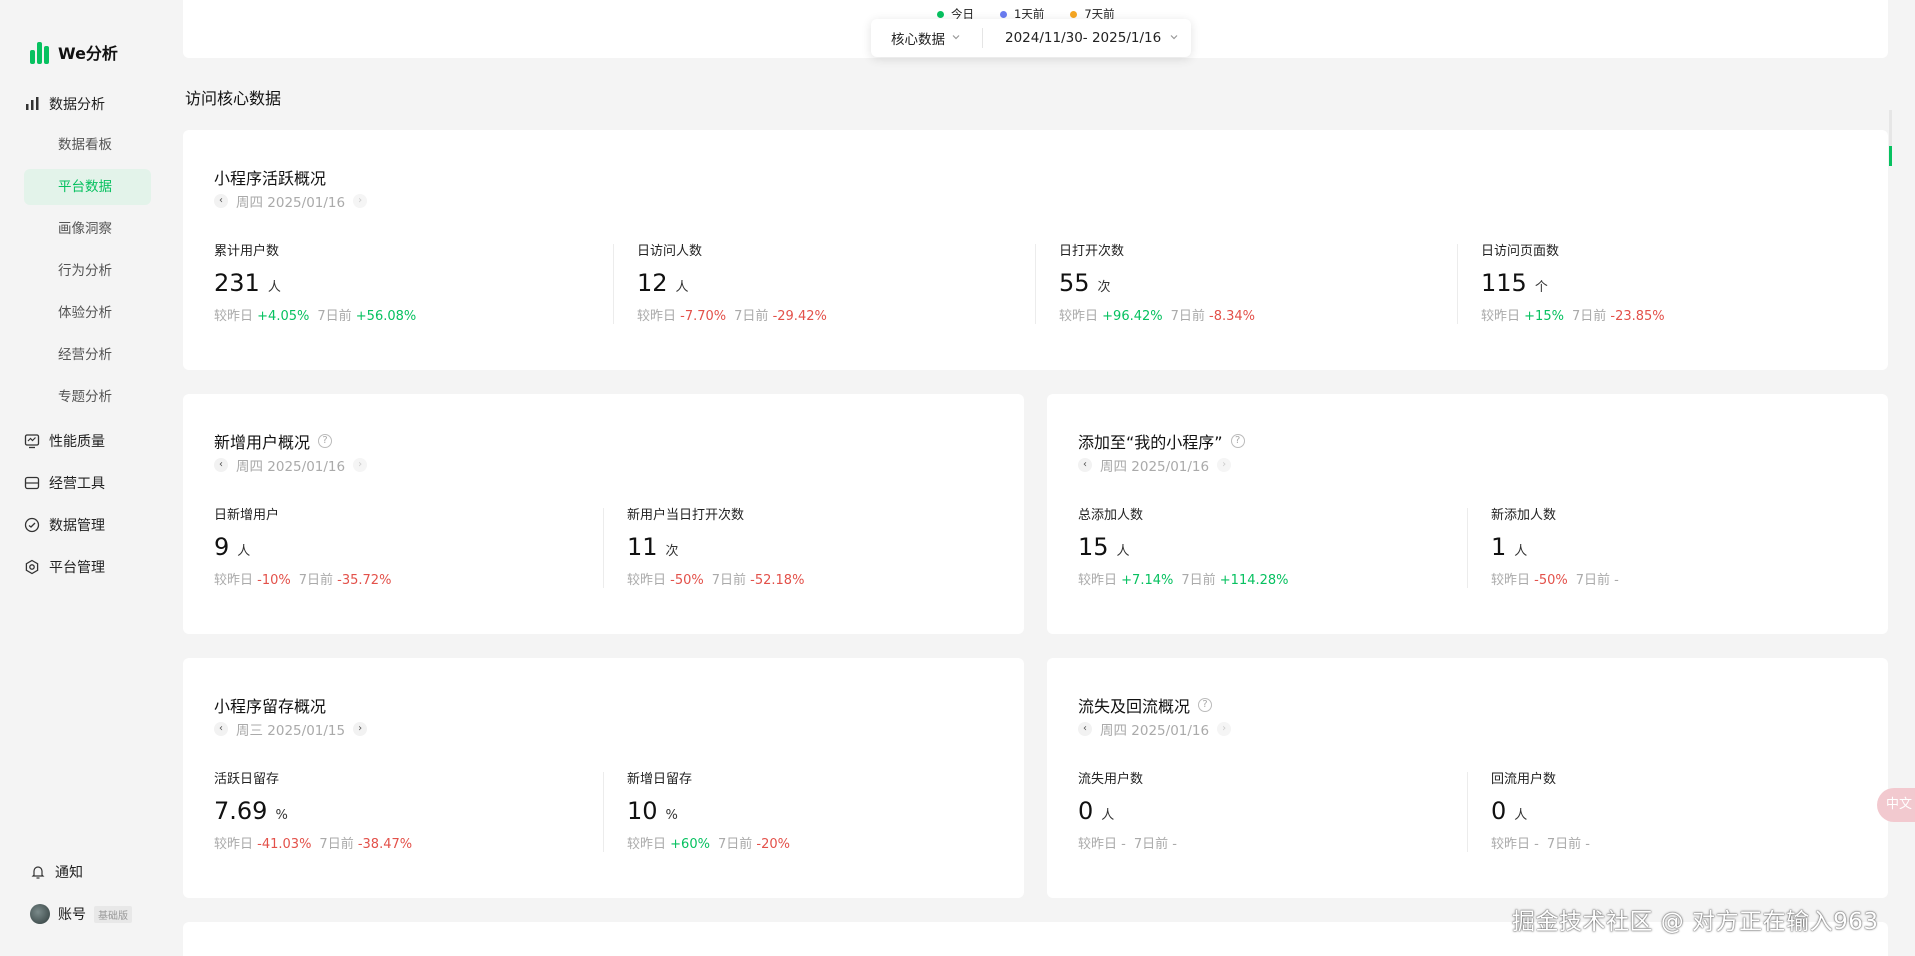 The height and width of the screenshot is (956, 1915). I want to click on metric-daily-pageviews: 日访问页面数 115 个 较昨日 +15% 7日前 -23.85%, so click(1573, 284).